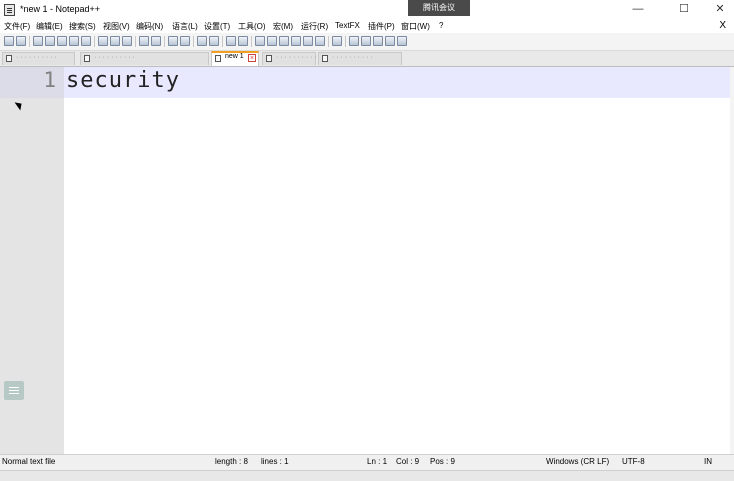  What do you see at coordinates (722, 25) in the screenshot?
I see `close-document-button: X` at bounding box center [722, 25].